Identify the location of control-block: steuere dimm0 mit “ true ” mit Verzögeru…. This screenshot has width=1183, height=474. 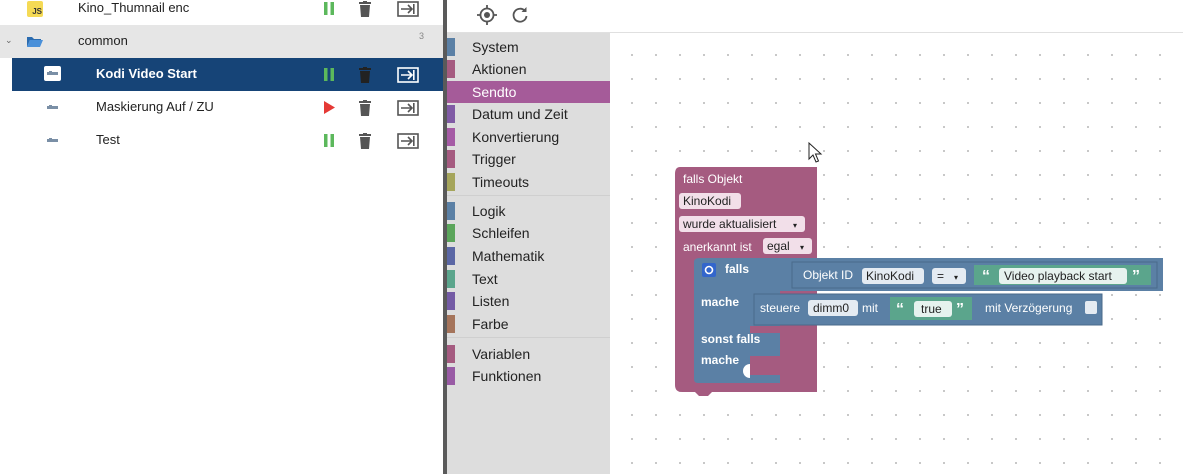
(928, 309).